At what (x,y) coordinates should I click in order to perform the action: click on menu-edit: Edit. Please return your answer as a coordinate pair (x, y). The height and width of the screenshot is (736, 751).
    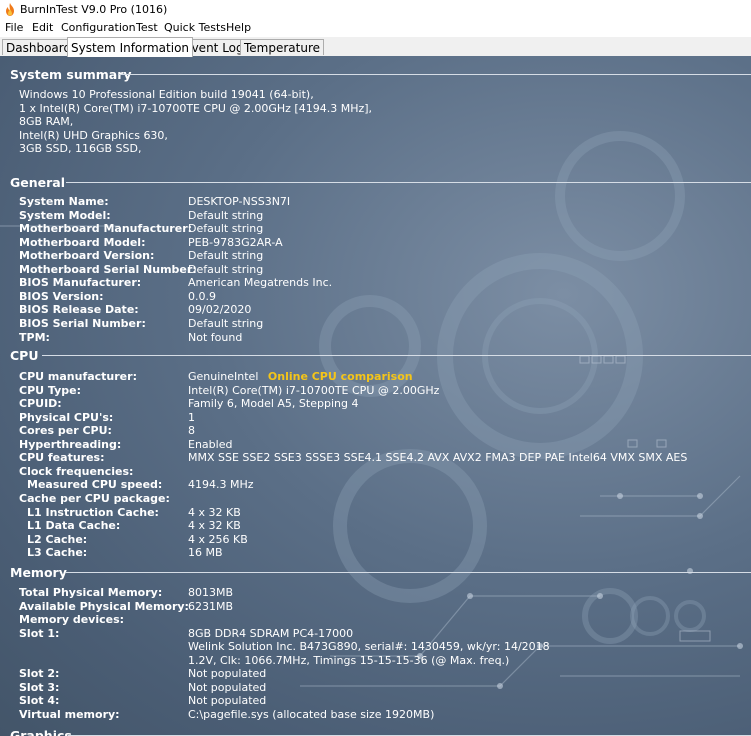
    Looking at the image, I should click on (42, 27).